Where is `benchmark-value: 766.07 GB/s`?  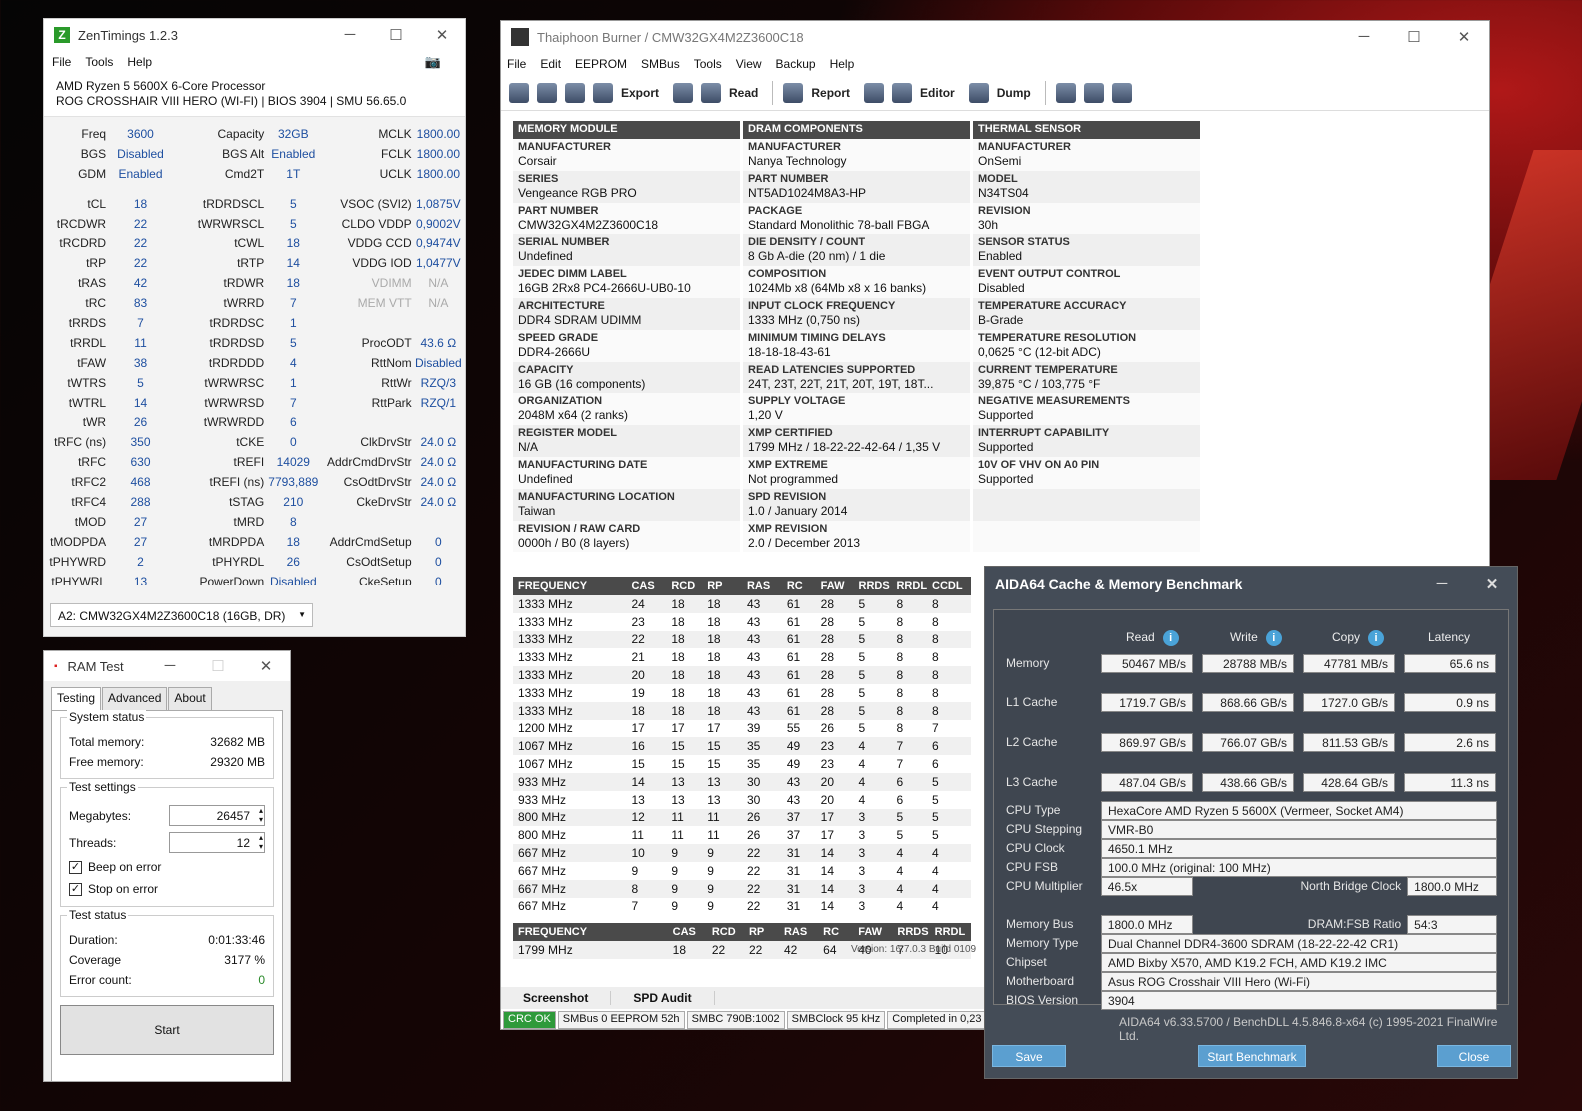
benchmark-value: 766.07 GB/s is located at coordinates (1248, 742).